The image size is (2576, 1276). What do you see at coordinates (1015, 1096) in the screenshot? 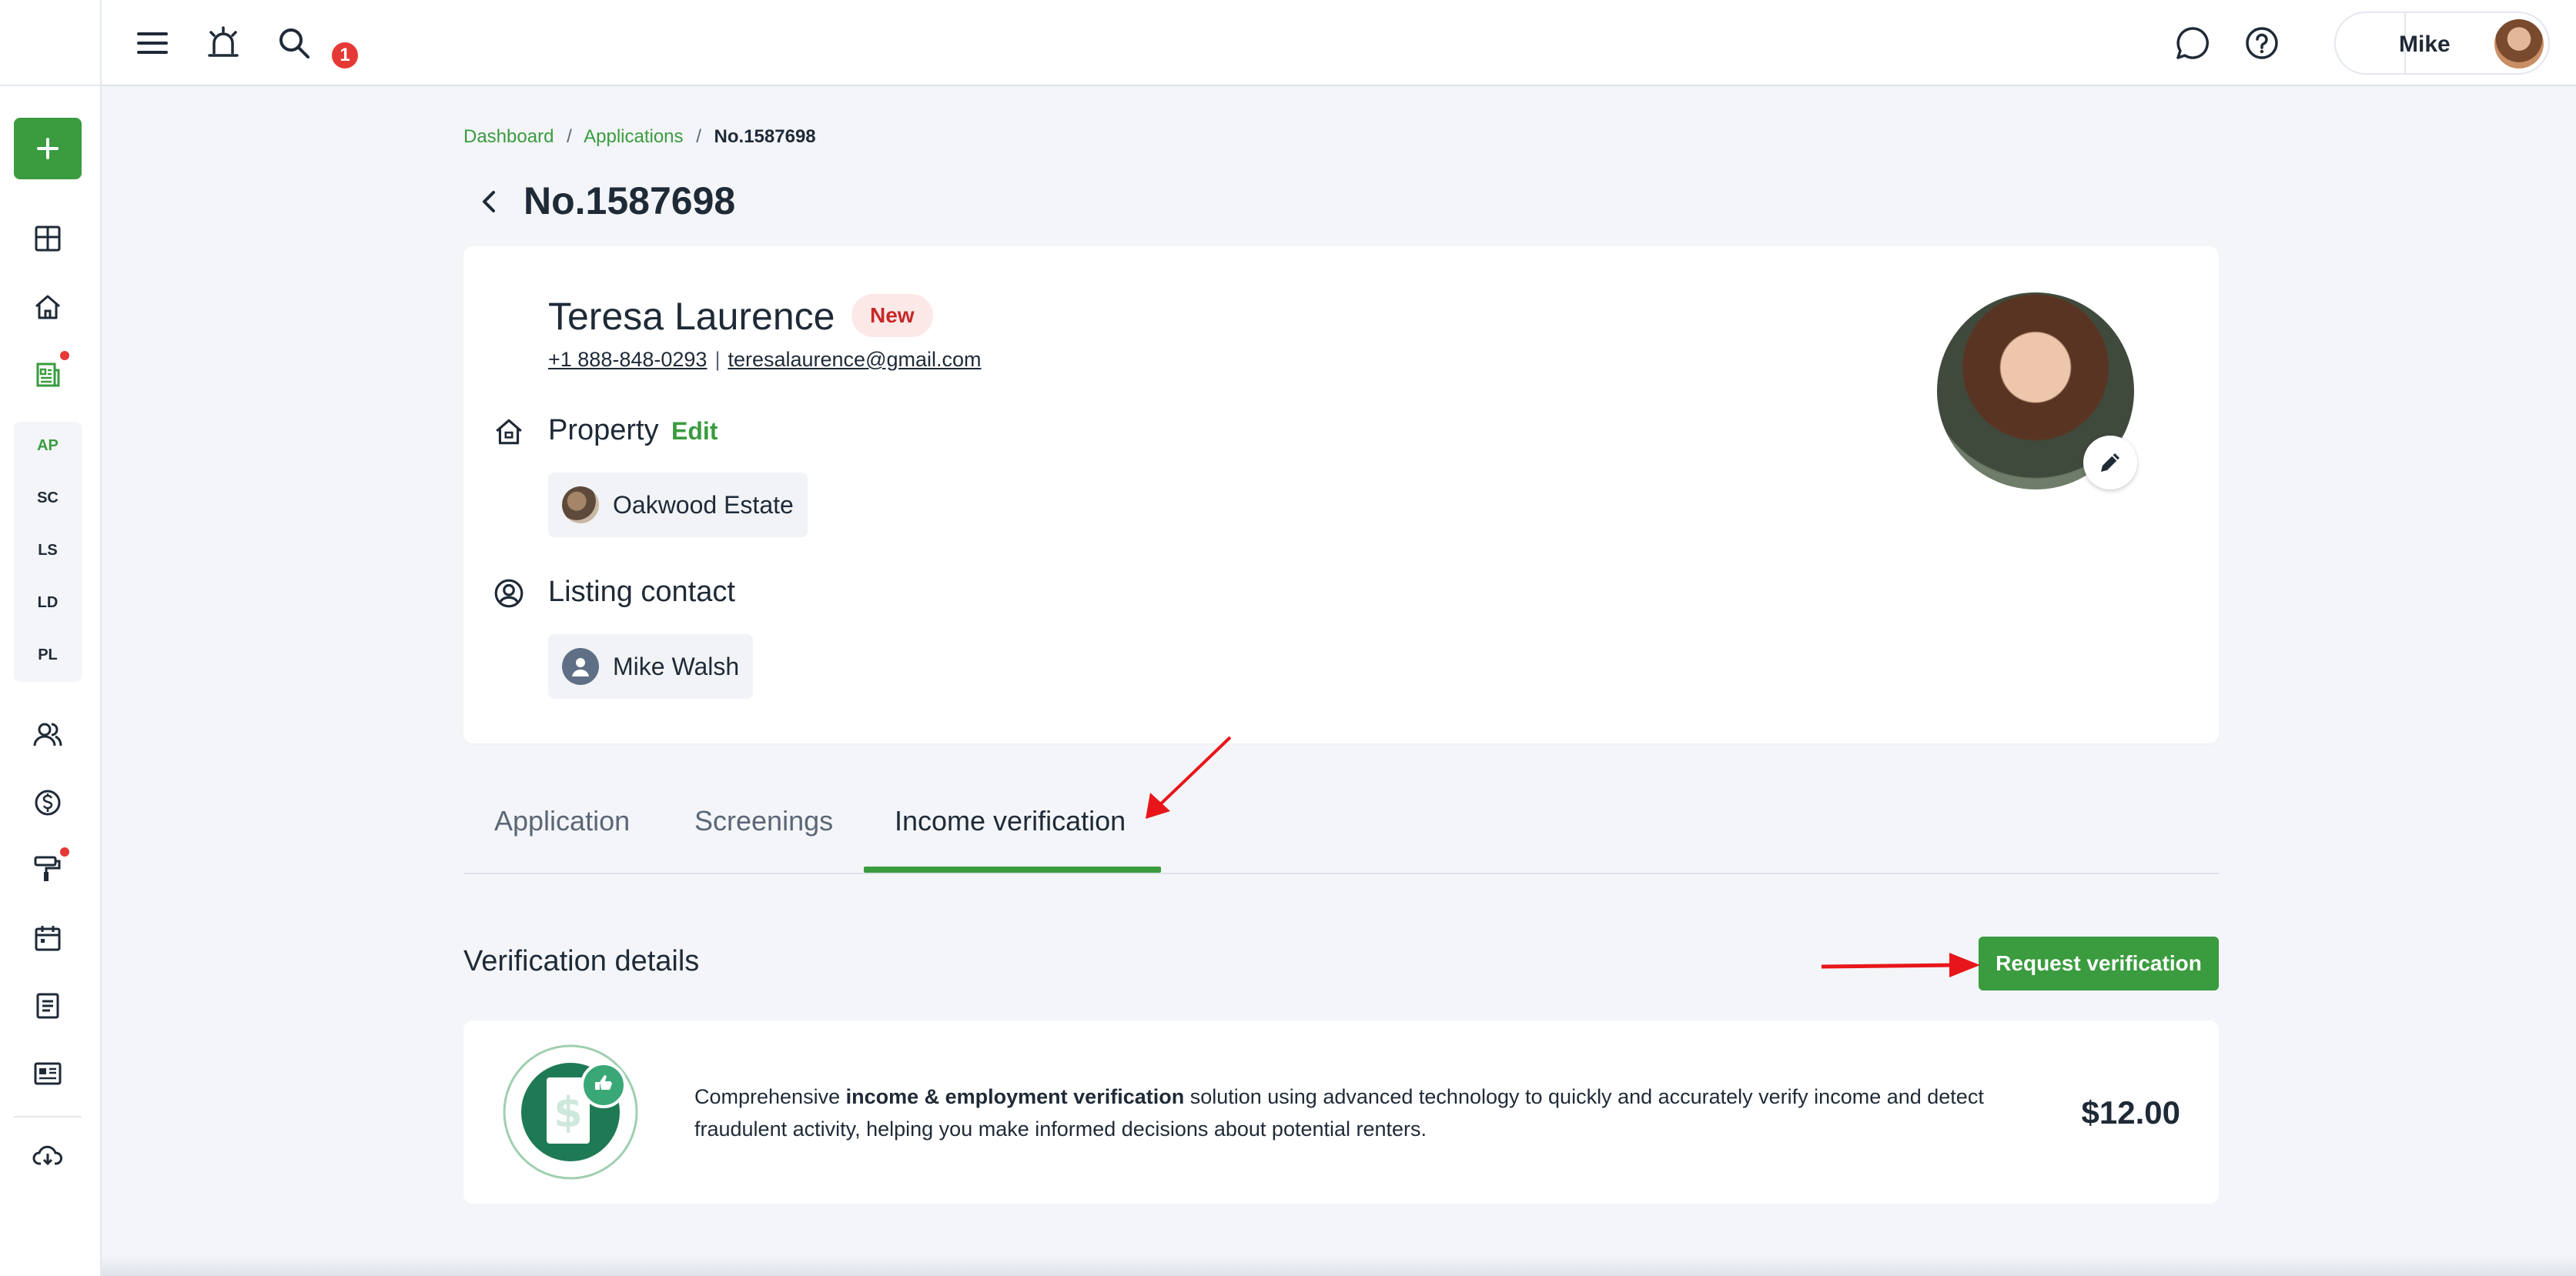
I see `description-highlight: income & employment verification` at bounding box center [1015, 1096].